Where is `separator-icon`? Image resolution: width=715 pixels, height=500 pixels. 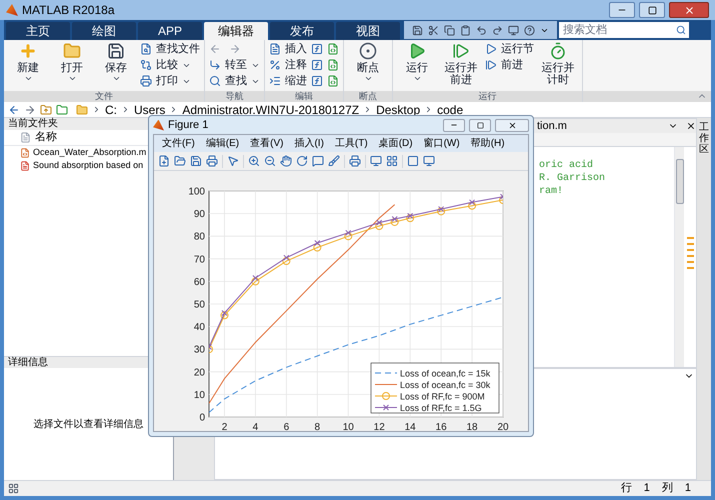 separator-icon is located at coordinates (96, 109).